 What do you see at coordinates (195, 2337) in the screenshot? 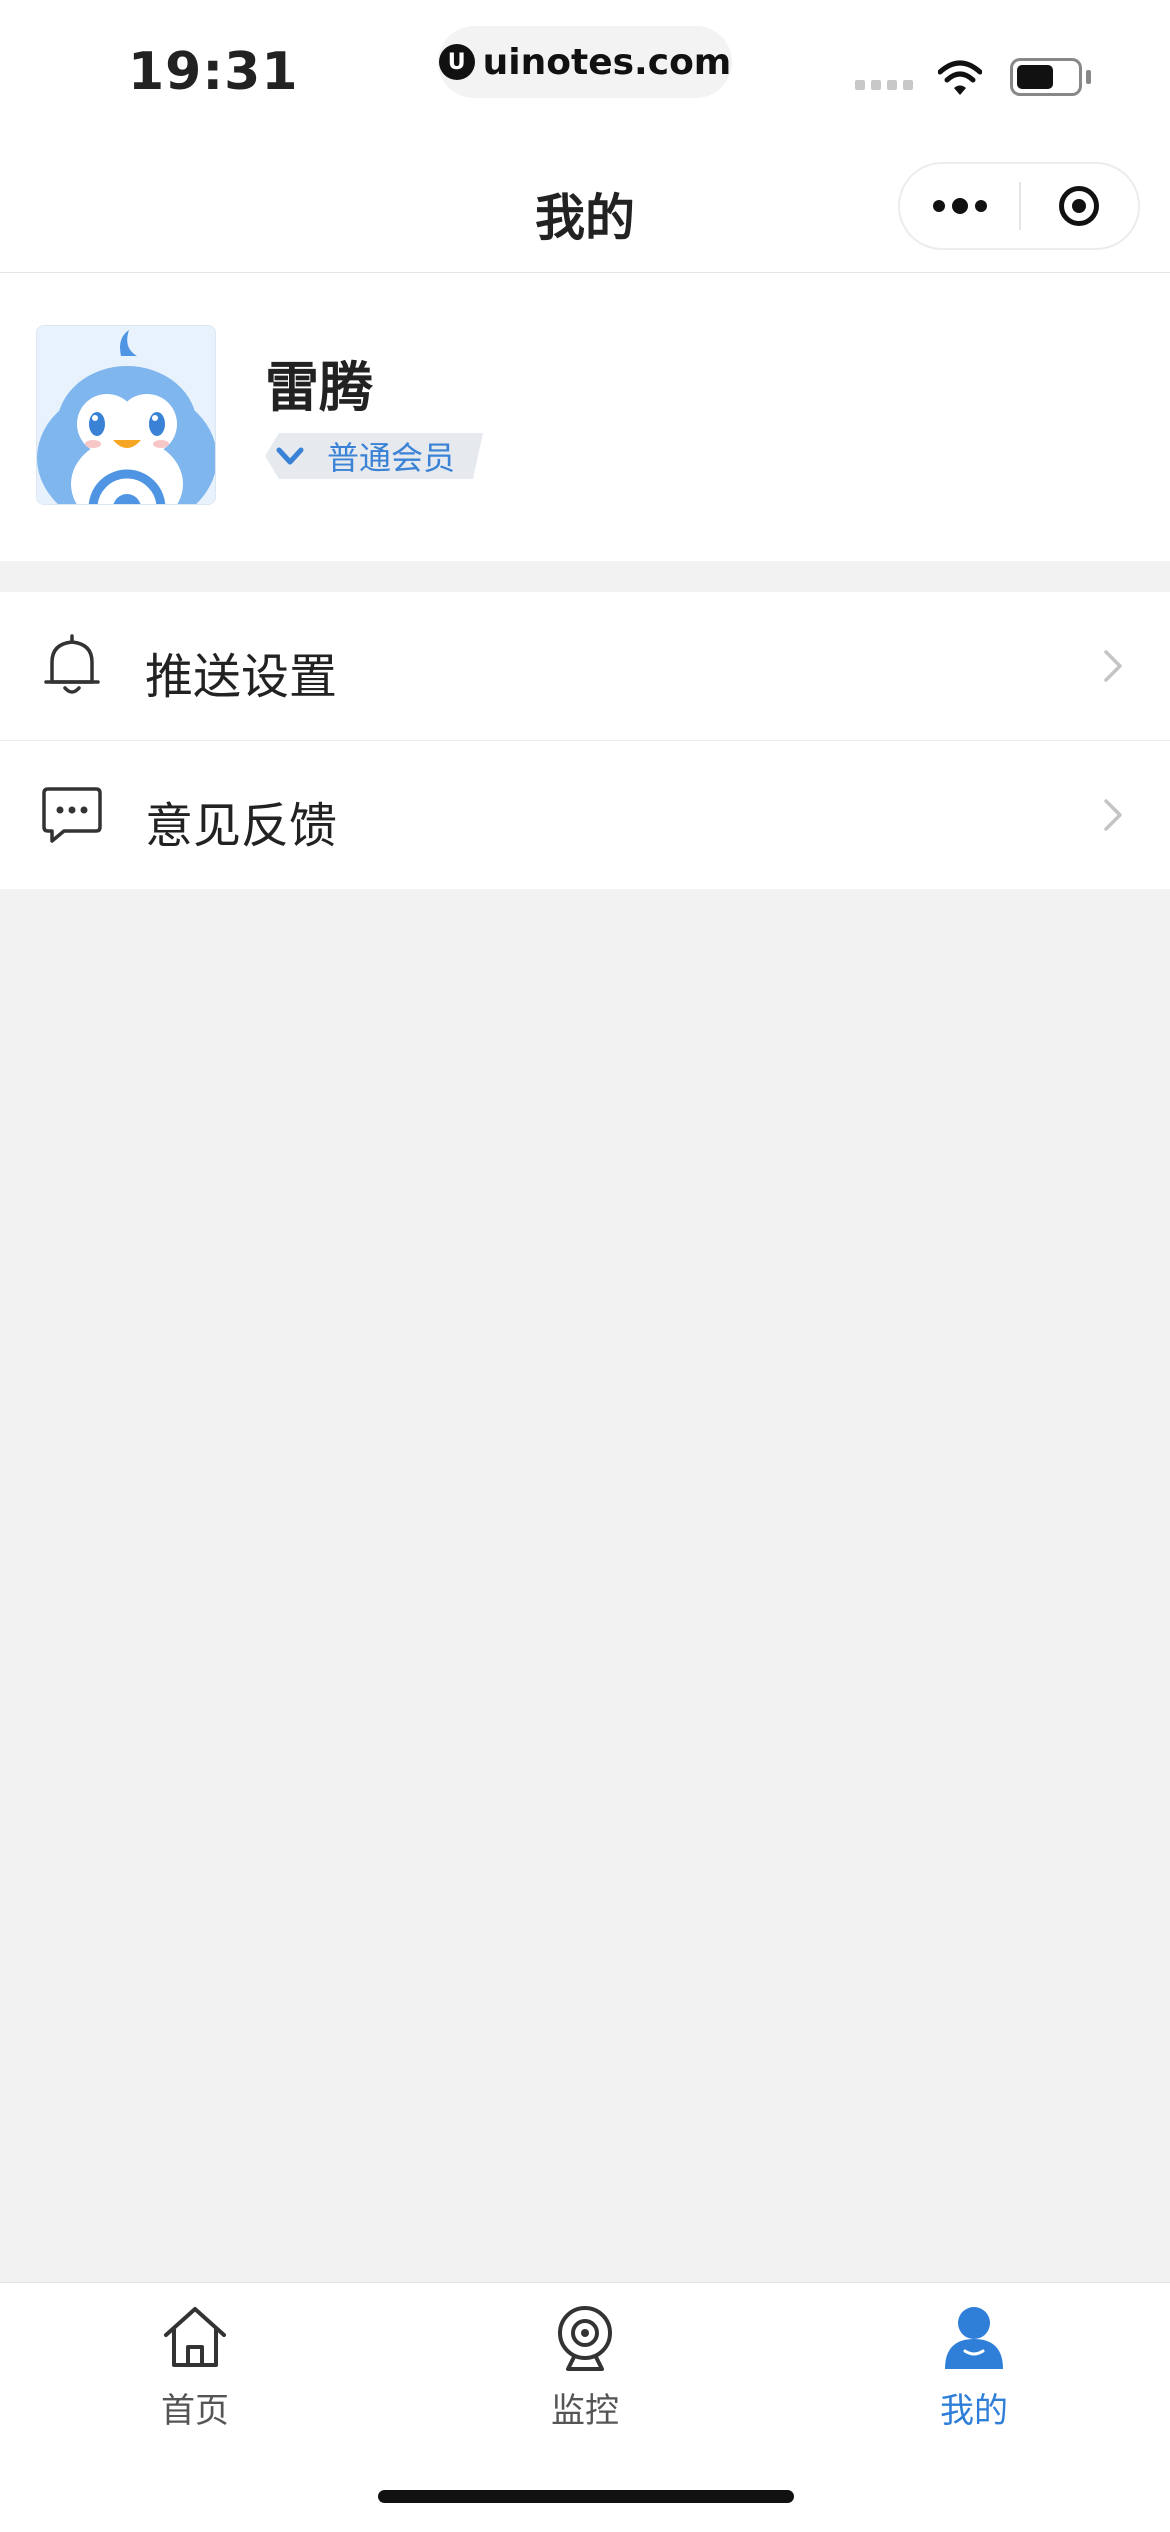
I see `home-icon` at bounding box center [195, 2337].